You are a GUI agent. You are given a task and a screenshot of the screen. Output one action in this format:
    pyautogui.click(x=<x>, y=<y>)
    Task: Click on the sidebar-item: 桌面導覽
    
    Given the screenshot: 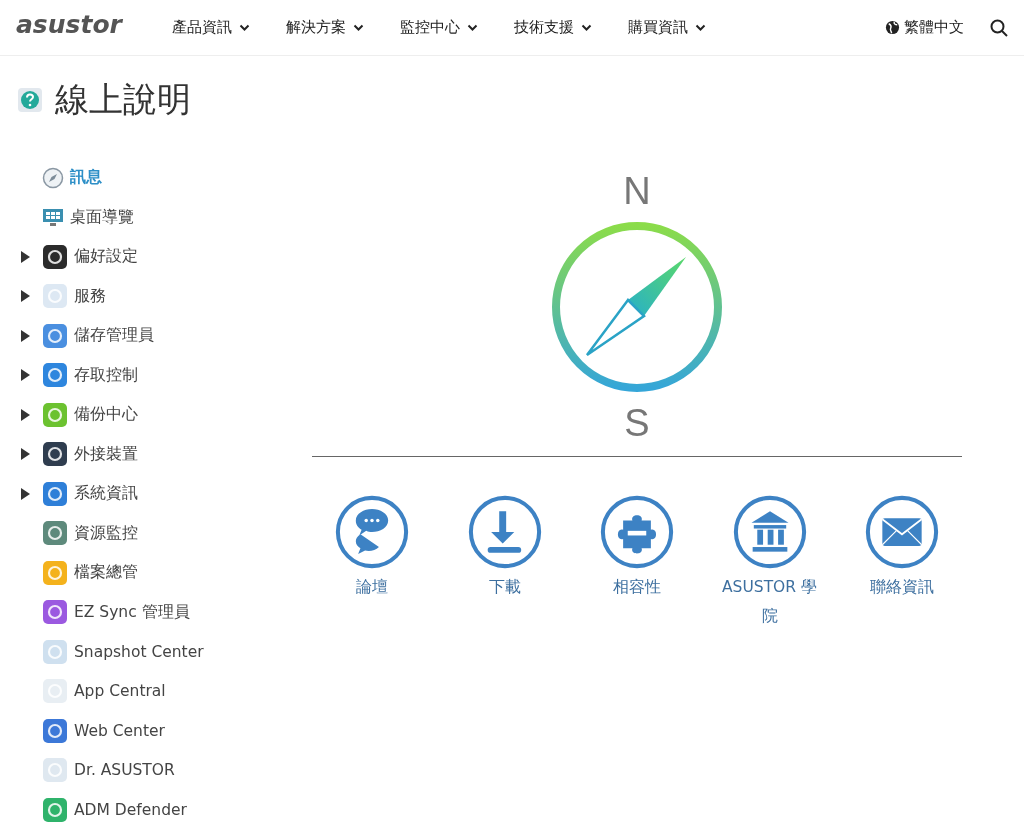 What is the action you would take?
    pyautogui.click(x=150, y=217)
    